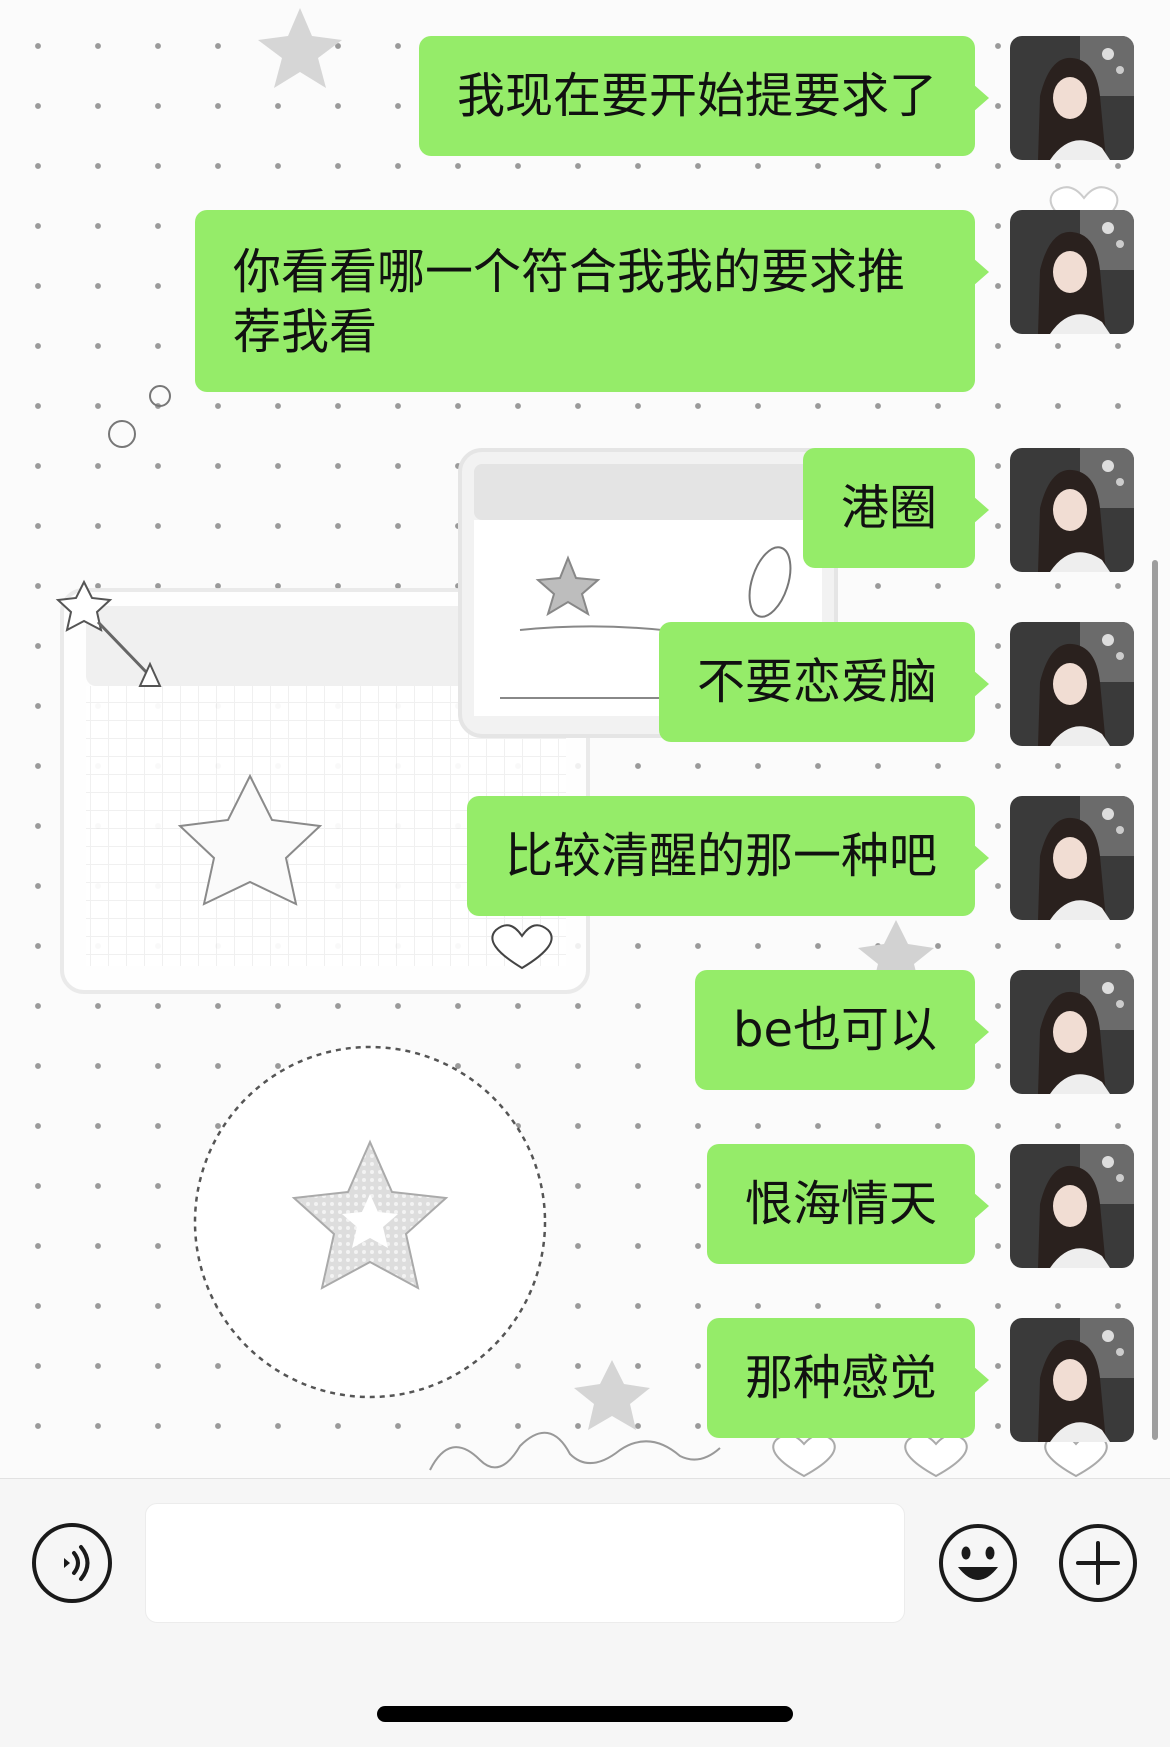  What do you see at coordinates (704, 96) in the screenshot?
I see `message-bubble: 我现在要开始提要求了` at bounding box center [704, 96].